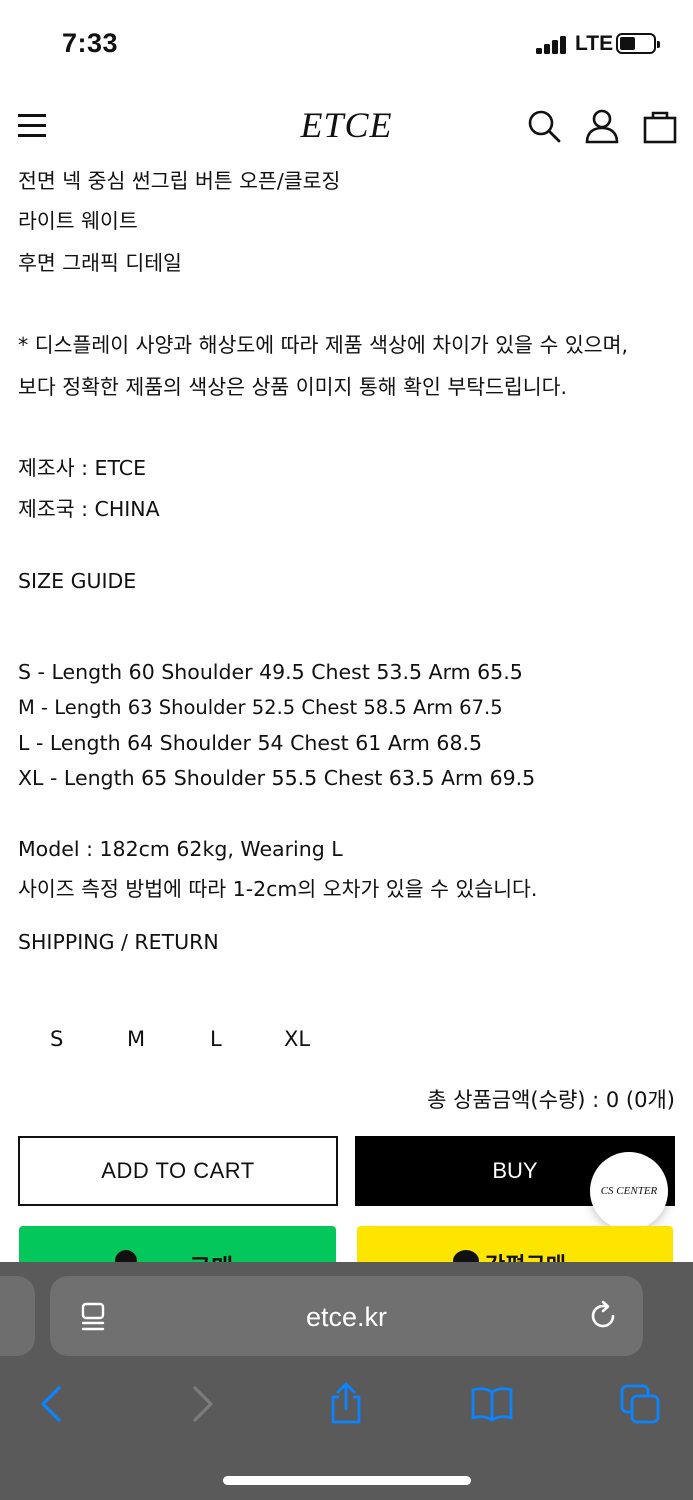 The width and height of the screenshot is (693, 1500). What do you see at coordinates (347, 1480) in the screenshot?
I see `home-indicator` at bounding box center [347, 1480].